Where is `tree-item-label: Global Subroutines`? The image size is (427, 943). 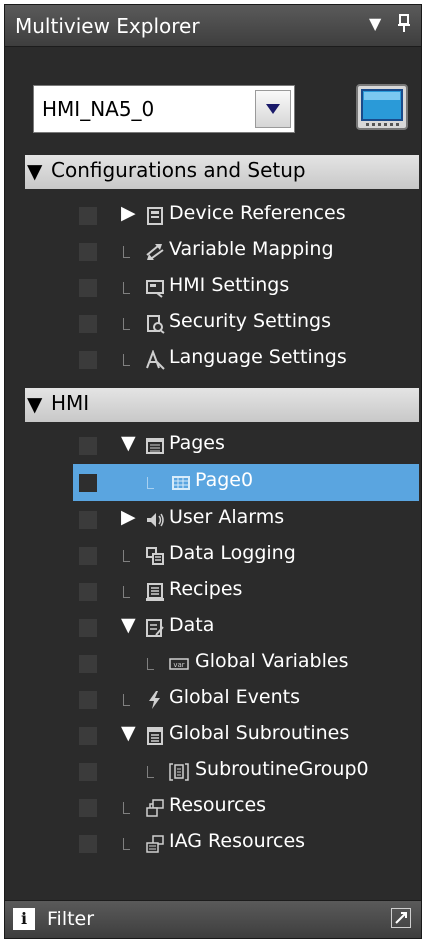 tree-item-label: Global Subroutines is located at coordinates (259, 733).